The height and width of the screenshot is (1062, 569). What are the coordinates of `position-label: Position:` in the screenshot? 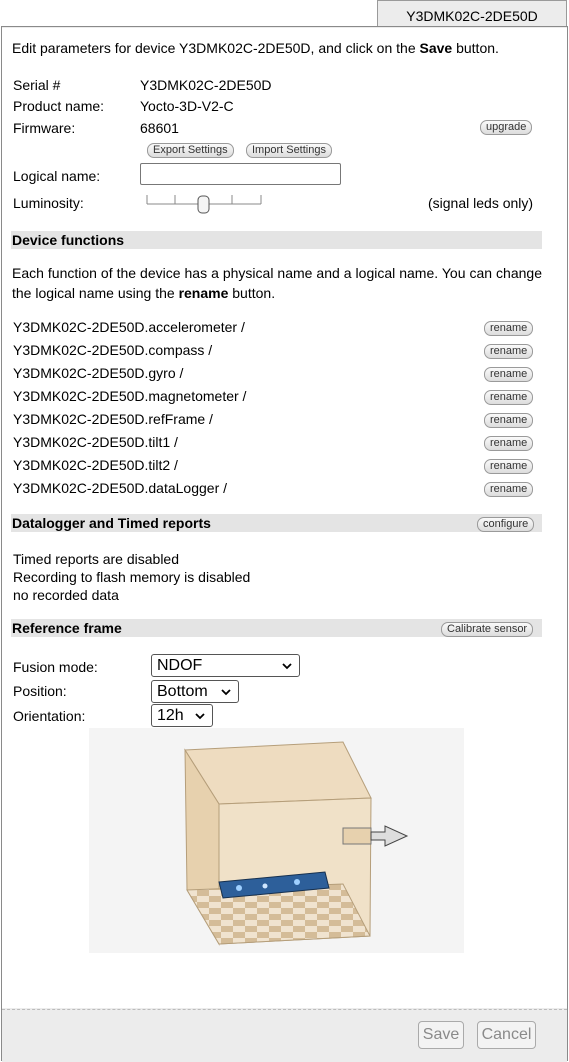 It's located at (40, 691).